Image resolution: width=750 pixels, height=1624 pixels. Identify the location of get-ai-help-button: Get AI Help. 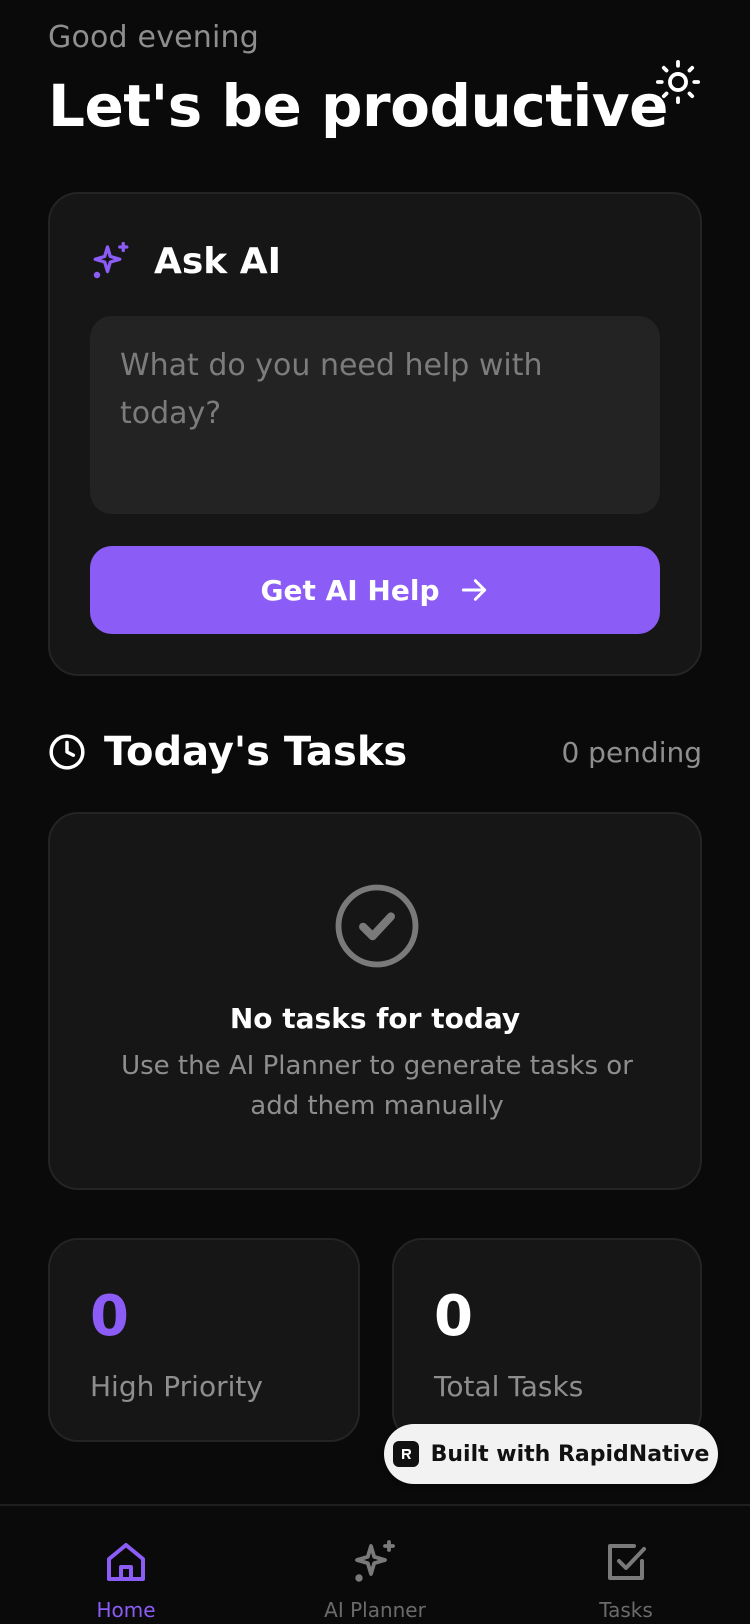
(375, 590).